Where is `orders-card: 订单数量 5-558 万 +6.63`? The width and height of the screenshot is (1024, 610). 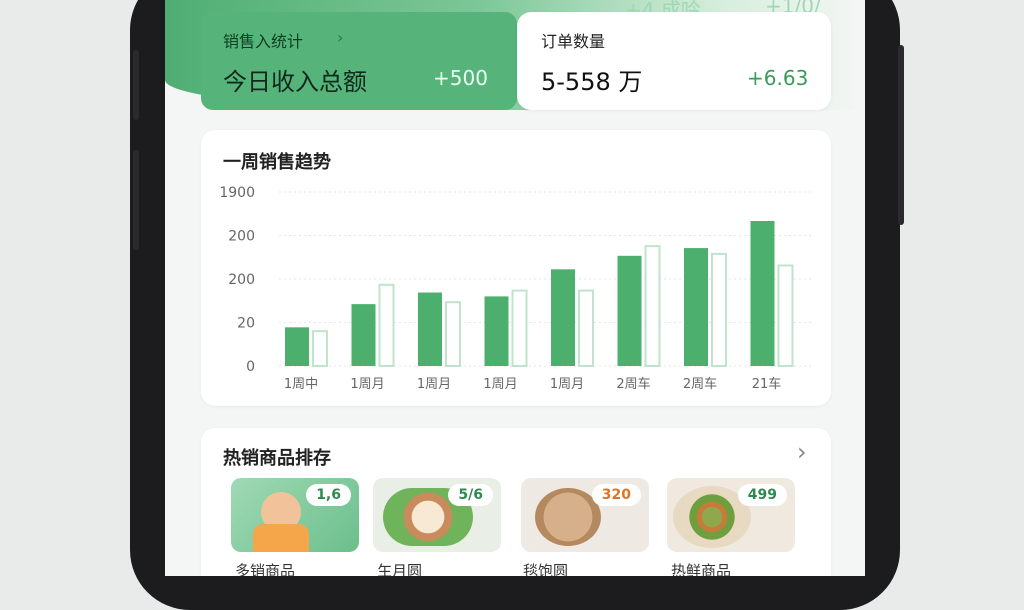 orders-card: 订单数量 5-558 万 +6.63 is located at coordinates (674, 61).